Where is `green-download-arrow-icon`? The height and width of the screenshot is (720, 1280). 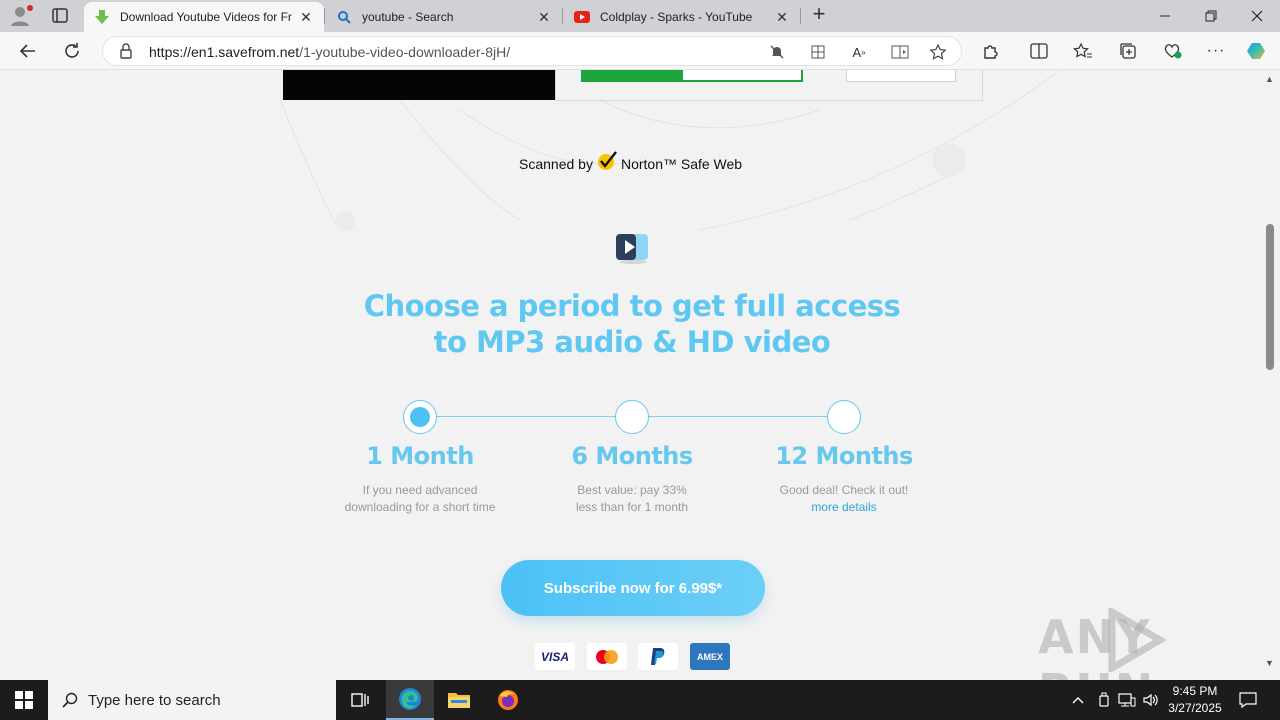 green-download-arrow-icon is located at coordinates (102, 17).